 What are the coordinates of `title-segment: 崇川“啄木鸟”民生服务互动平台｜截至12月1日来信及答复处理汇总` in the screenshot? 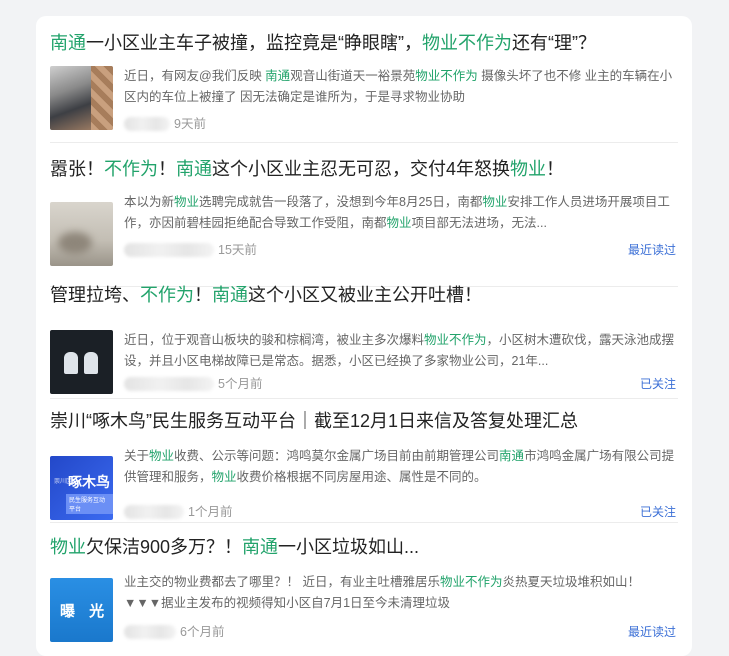 It's located at (314, 421).